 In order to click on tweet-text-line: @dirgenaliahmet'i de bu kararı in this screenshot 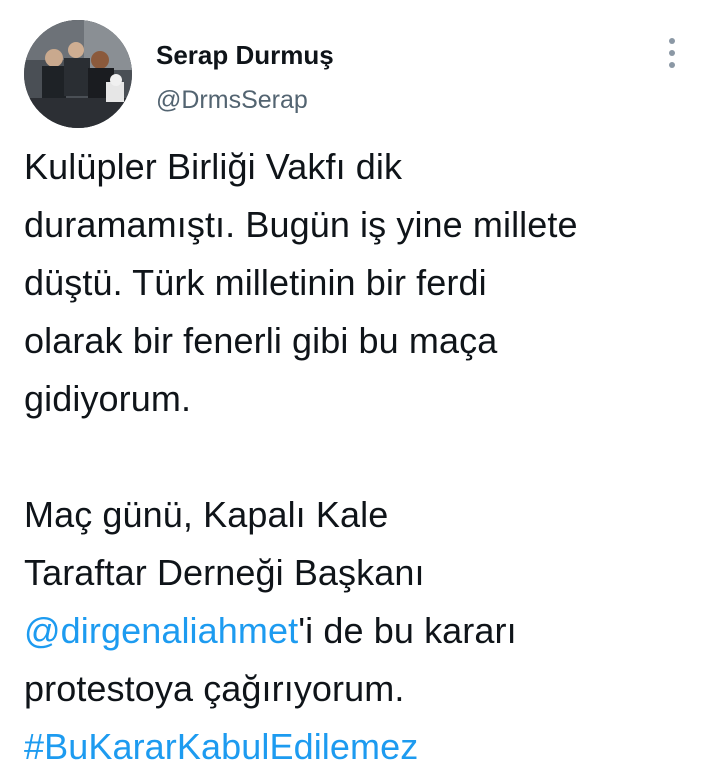, I will do `click(364, 631)`.